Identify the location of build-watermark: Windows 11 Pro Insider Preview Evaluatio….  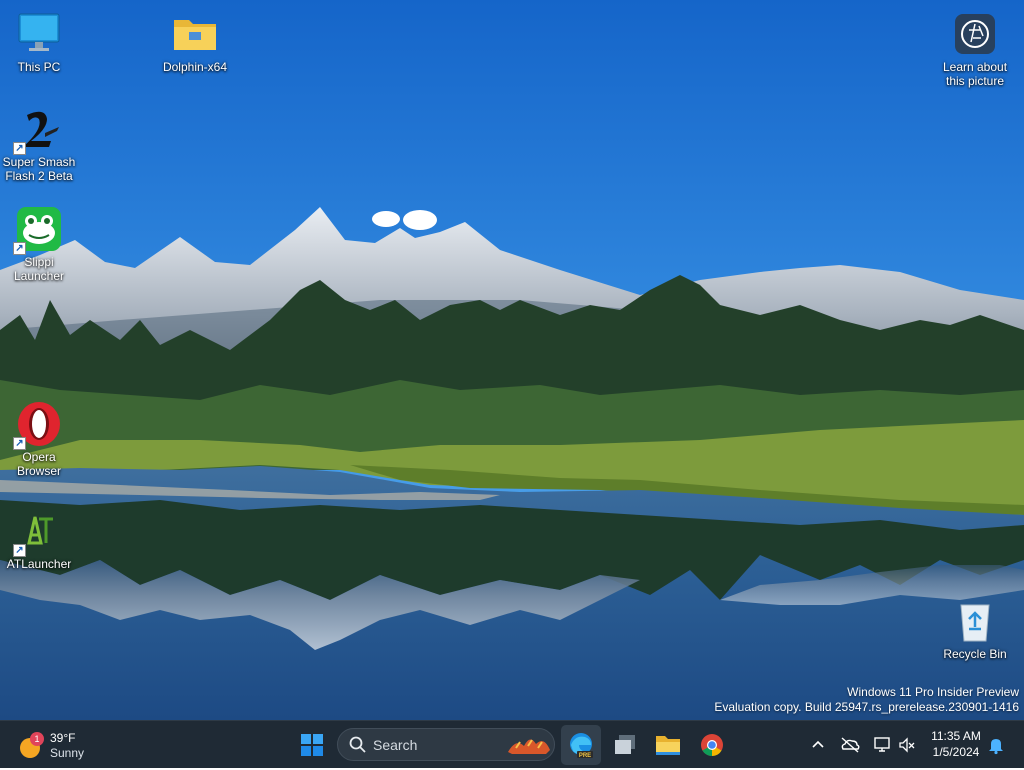
(866, 700).